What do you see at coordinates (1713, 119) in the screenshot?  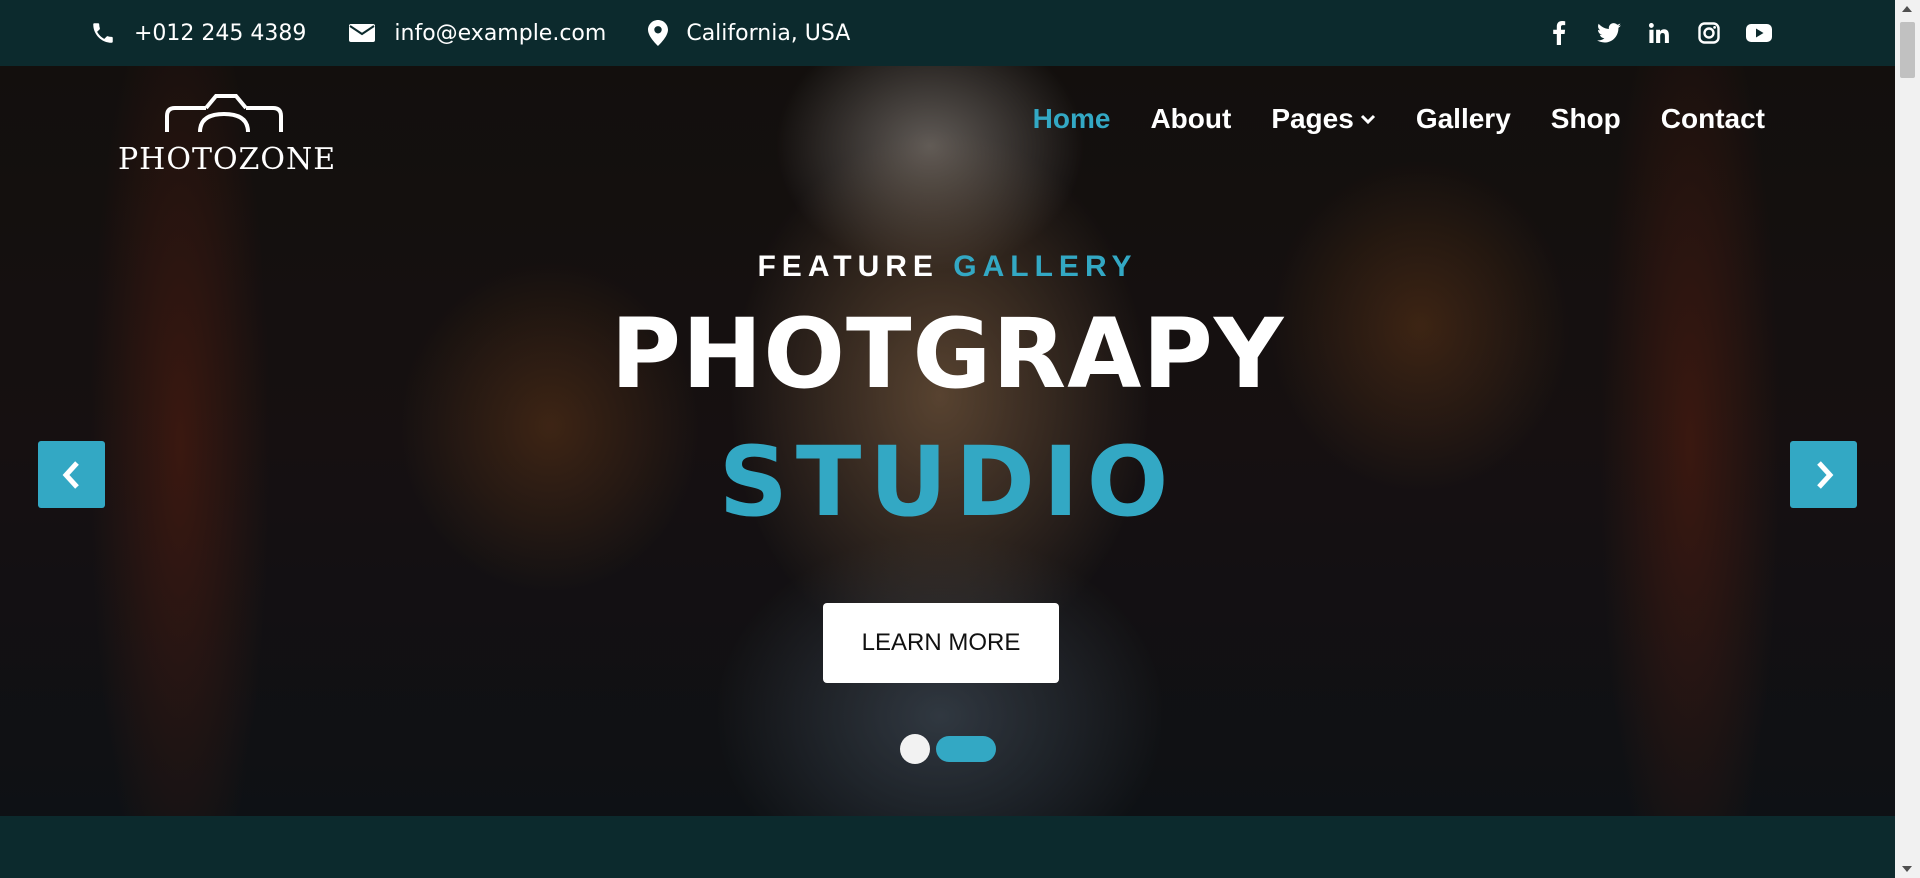 I see `nav-contact: Contact` at bounding box center [1713, 119].